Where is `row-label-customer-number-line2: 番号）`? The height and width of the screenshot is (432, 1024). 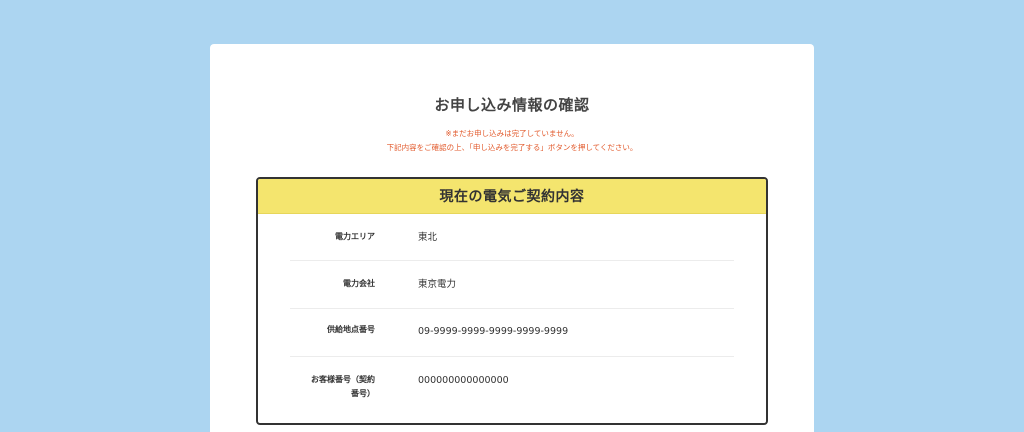 row-label-customer-number-line2: 番号） is located at coordinates (363, 393).